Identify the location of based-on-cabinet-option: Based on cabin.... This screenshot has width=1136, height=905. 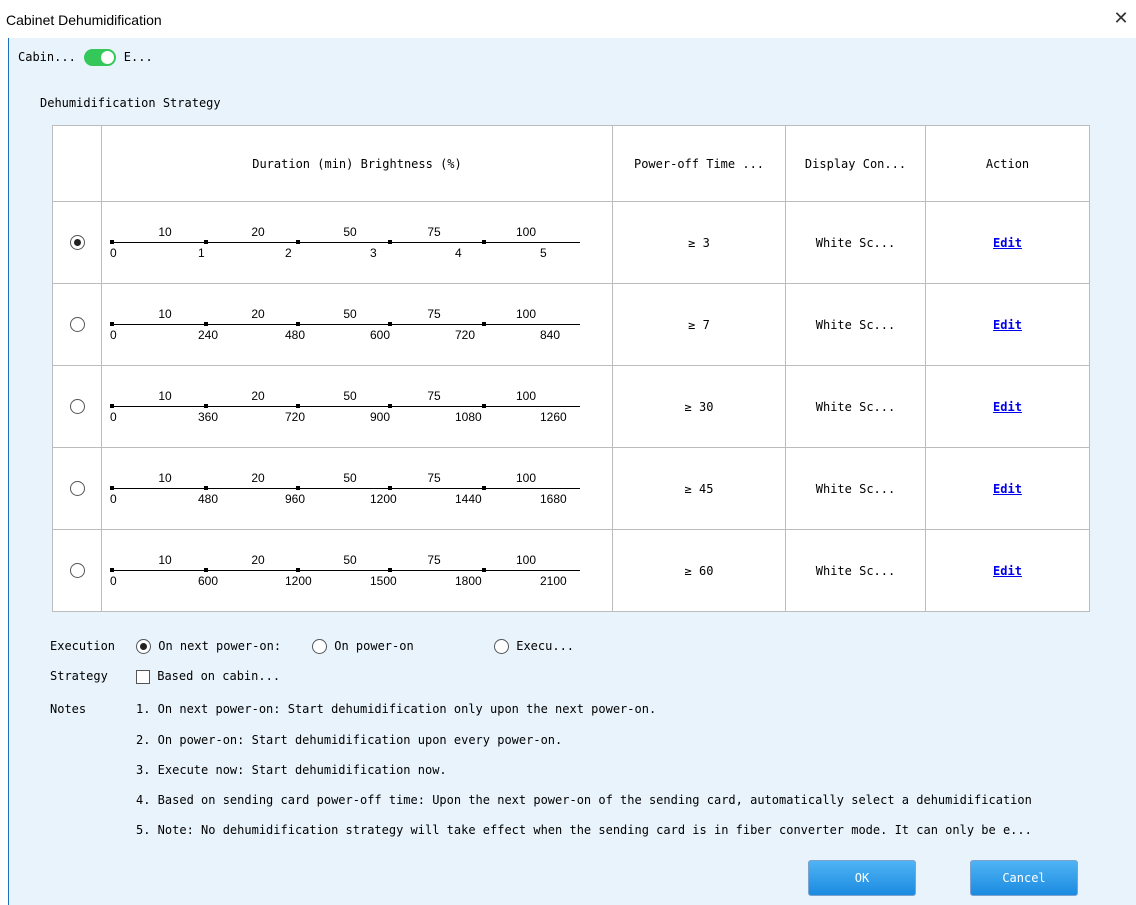
(208, 676).